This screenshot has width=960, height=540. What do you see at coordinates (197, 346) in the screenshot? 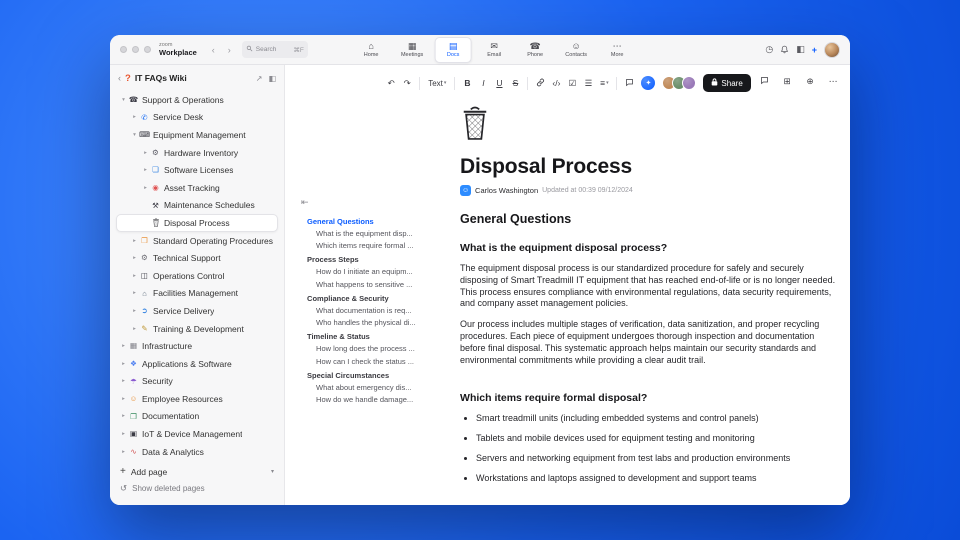
I see `sidebar-item-infrastructure: ▸ ▦ Infrastructure` at bounding box center [197, 346].